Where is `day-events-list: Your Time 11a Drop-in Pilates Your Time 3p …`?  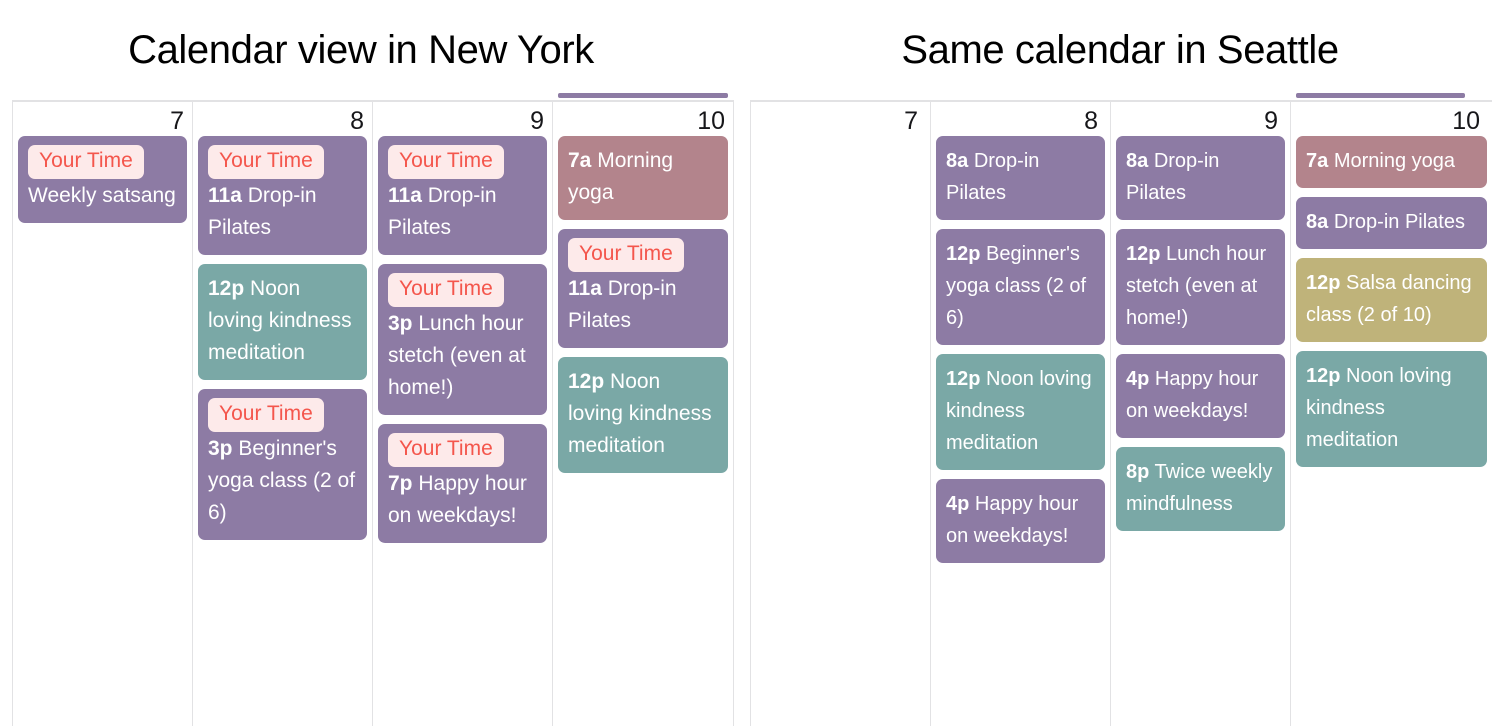 day-events-list: Your Time 11a Drop-in Pilates Your Time 3p … is located at coordinates (462, 339).